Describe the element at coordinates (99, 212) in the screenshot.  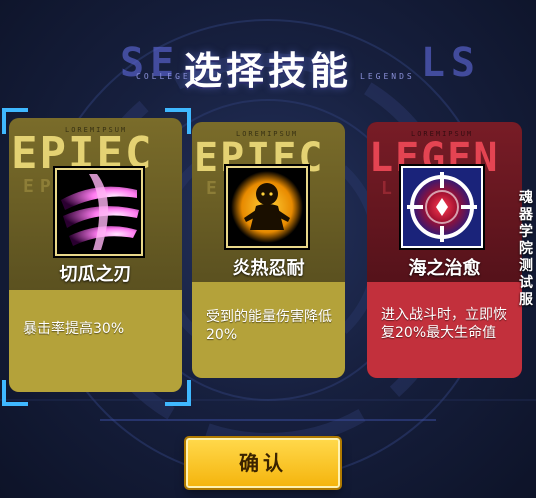
I see `slash-blade-icon` at that location.